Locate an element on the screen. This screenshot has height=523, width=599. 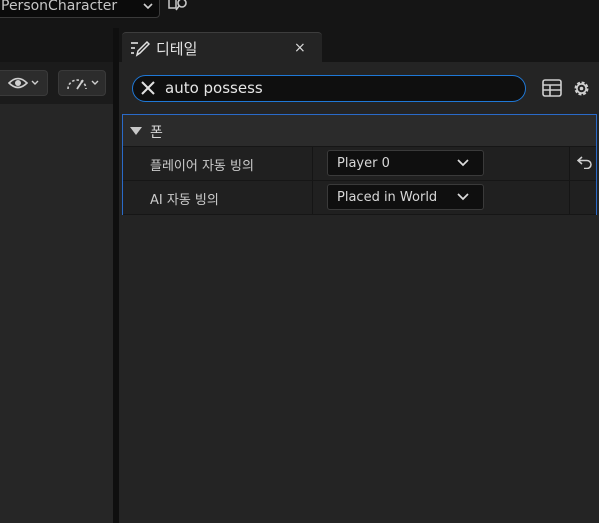
reset-to-default-icon is located at coordinates (585, 162).